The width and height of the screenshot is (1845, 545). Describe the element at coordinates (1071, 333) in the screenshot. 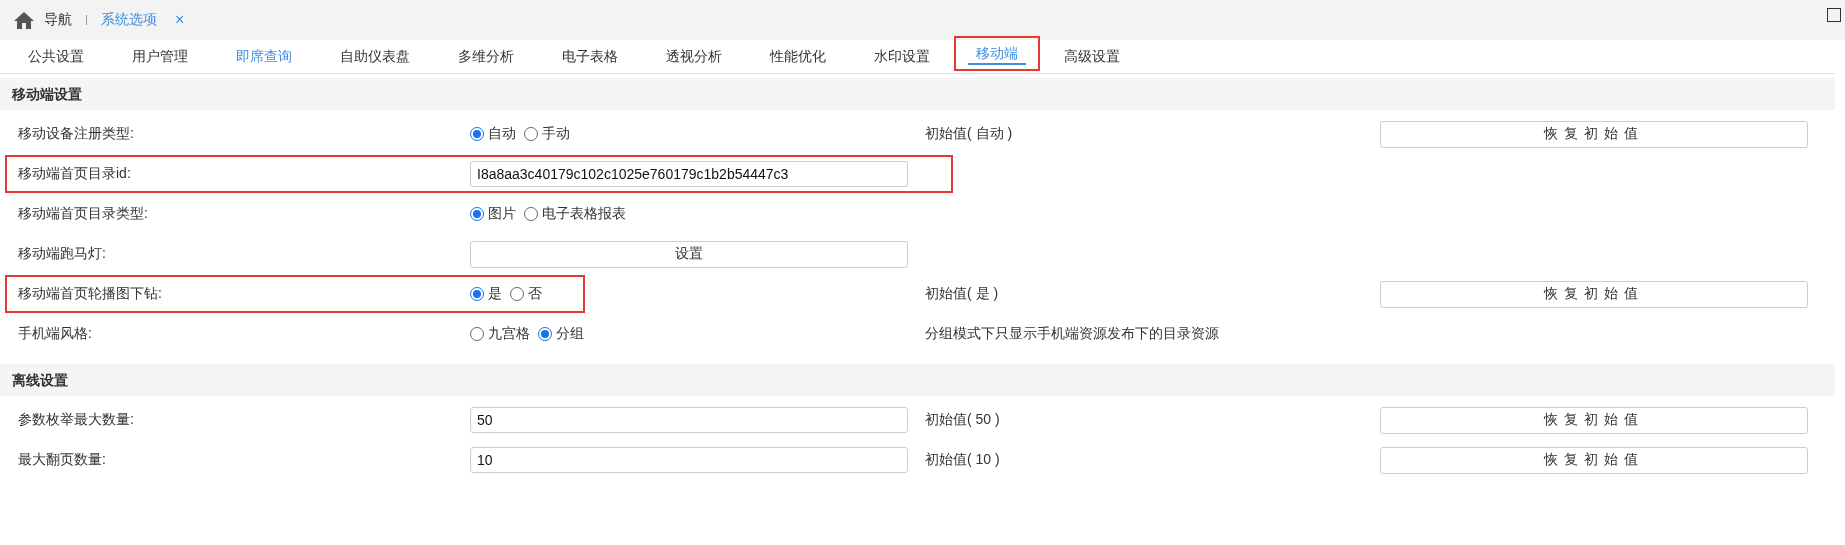

I see `initial-value-text: 分组模式下只显示手机端资源发布下的目录资源` at that location.